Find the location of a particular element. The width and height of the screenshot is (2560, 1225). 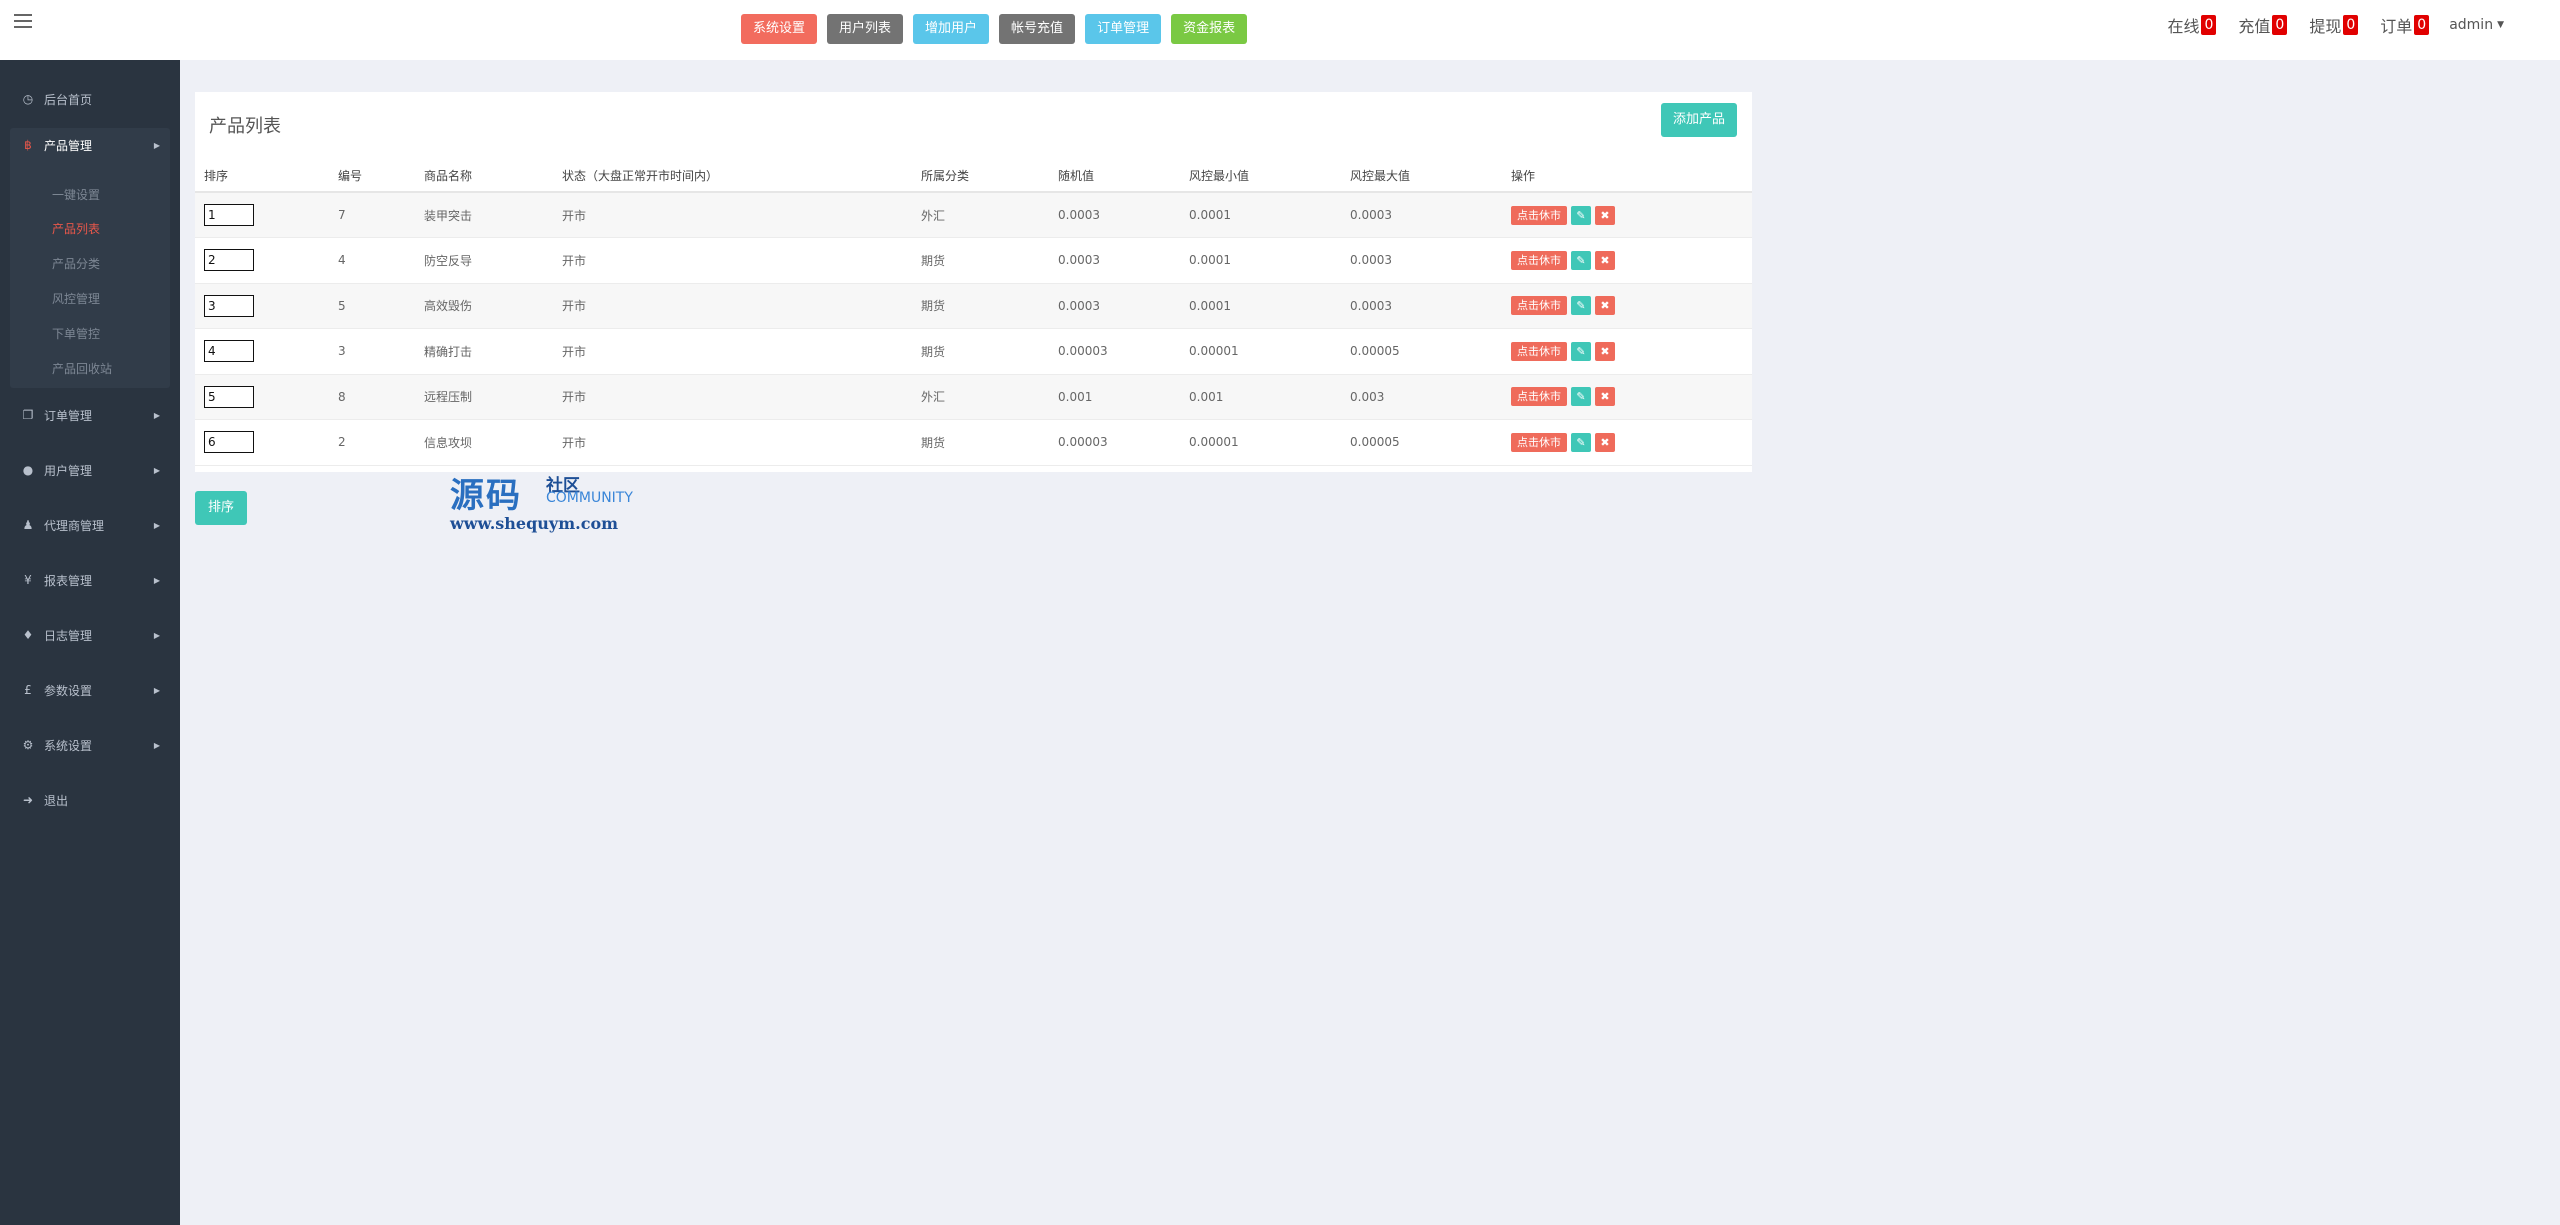

sub-item-one-click: 一键设置 is located at coordinates (76, 194).